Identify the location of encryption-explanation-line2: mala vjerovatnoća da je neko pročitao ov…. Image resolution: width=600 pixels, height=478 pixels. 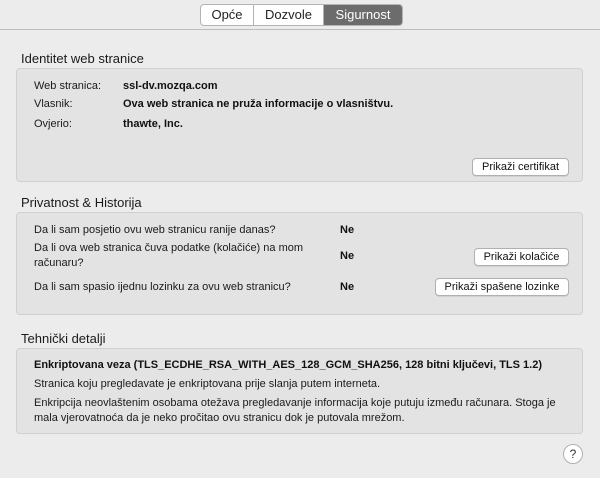
(219, 418).